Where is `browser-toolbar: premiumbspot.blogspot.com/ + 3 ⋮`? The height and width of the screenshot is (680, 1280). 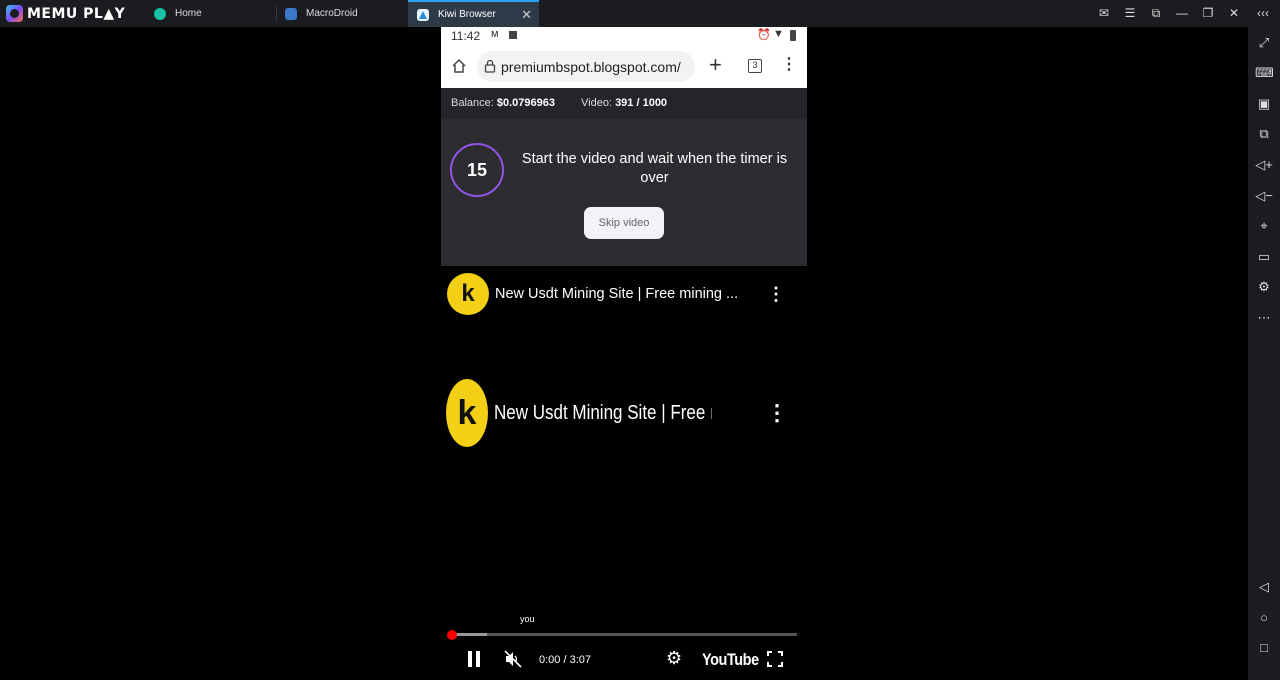
browser-toolbar: premiumbspot.blogspot.com/ + 3 ⋮ is located at coordinates (624, 66).